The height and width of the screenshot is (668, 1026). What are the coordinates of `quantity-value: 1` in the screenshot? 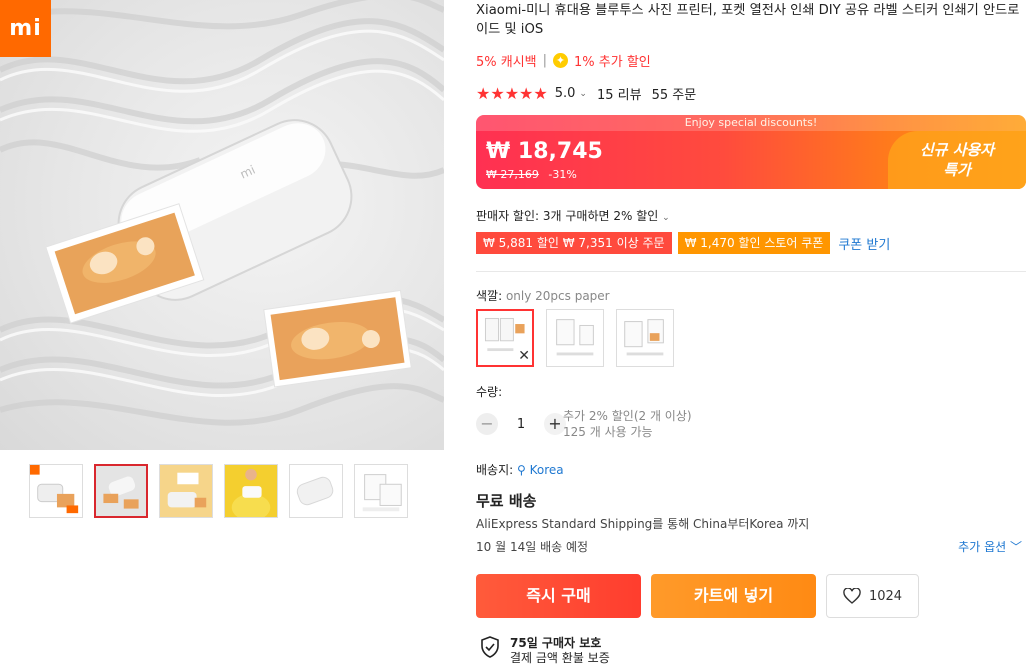 It's located at (521, 424).